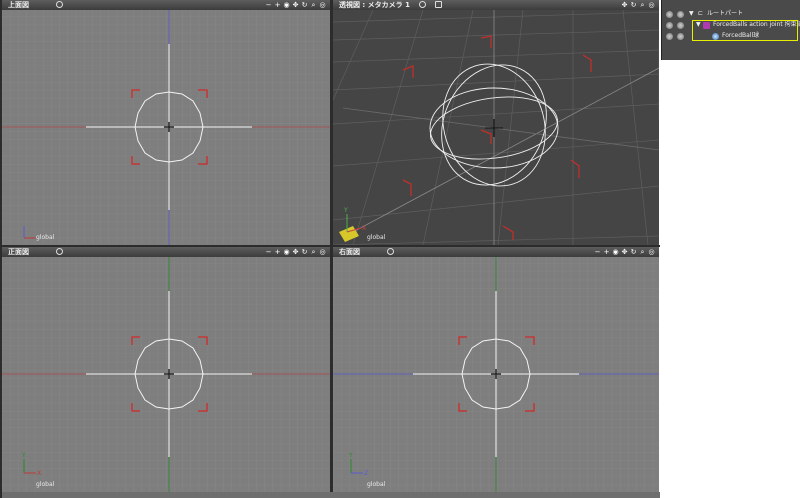 The height and width of the screenshot is (498, 800). What do you see at coordinates (745, 30) in the screenshot?
I see `selection-highlight` at bounding box center [745, 30].